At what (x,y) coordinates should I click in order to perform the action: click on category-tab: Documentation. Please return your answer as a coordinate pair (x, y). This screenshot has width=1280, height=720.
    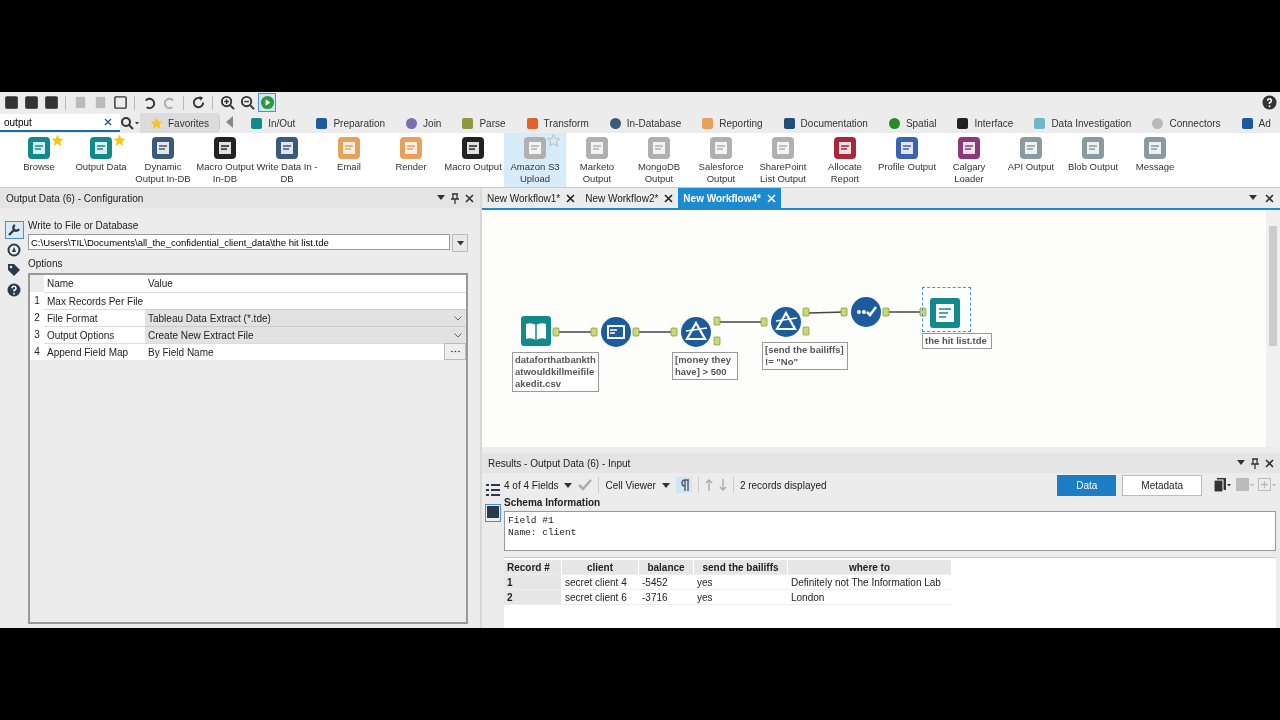
    Looking at the image, I should click on (825, 123).